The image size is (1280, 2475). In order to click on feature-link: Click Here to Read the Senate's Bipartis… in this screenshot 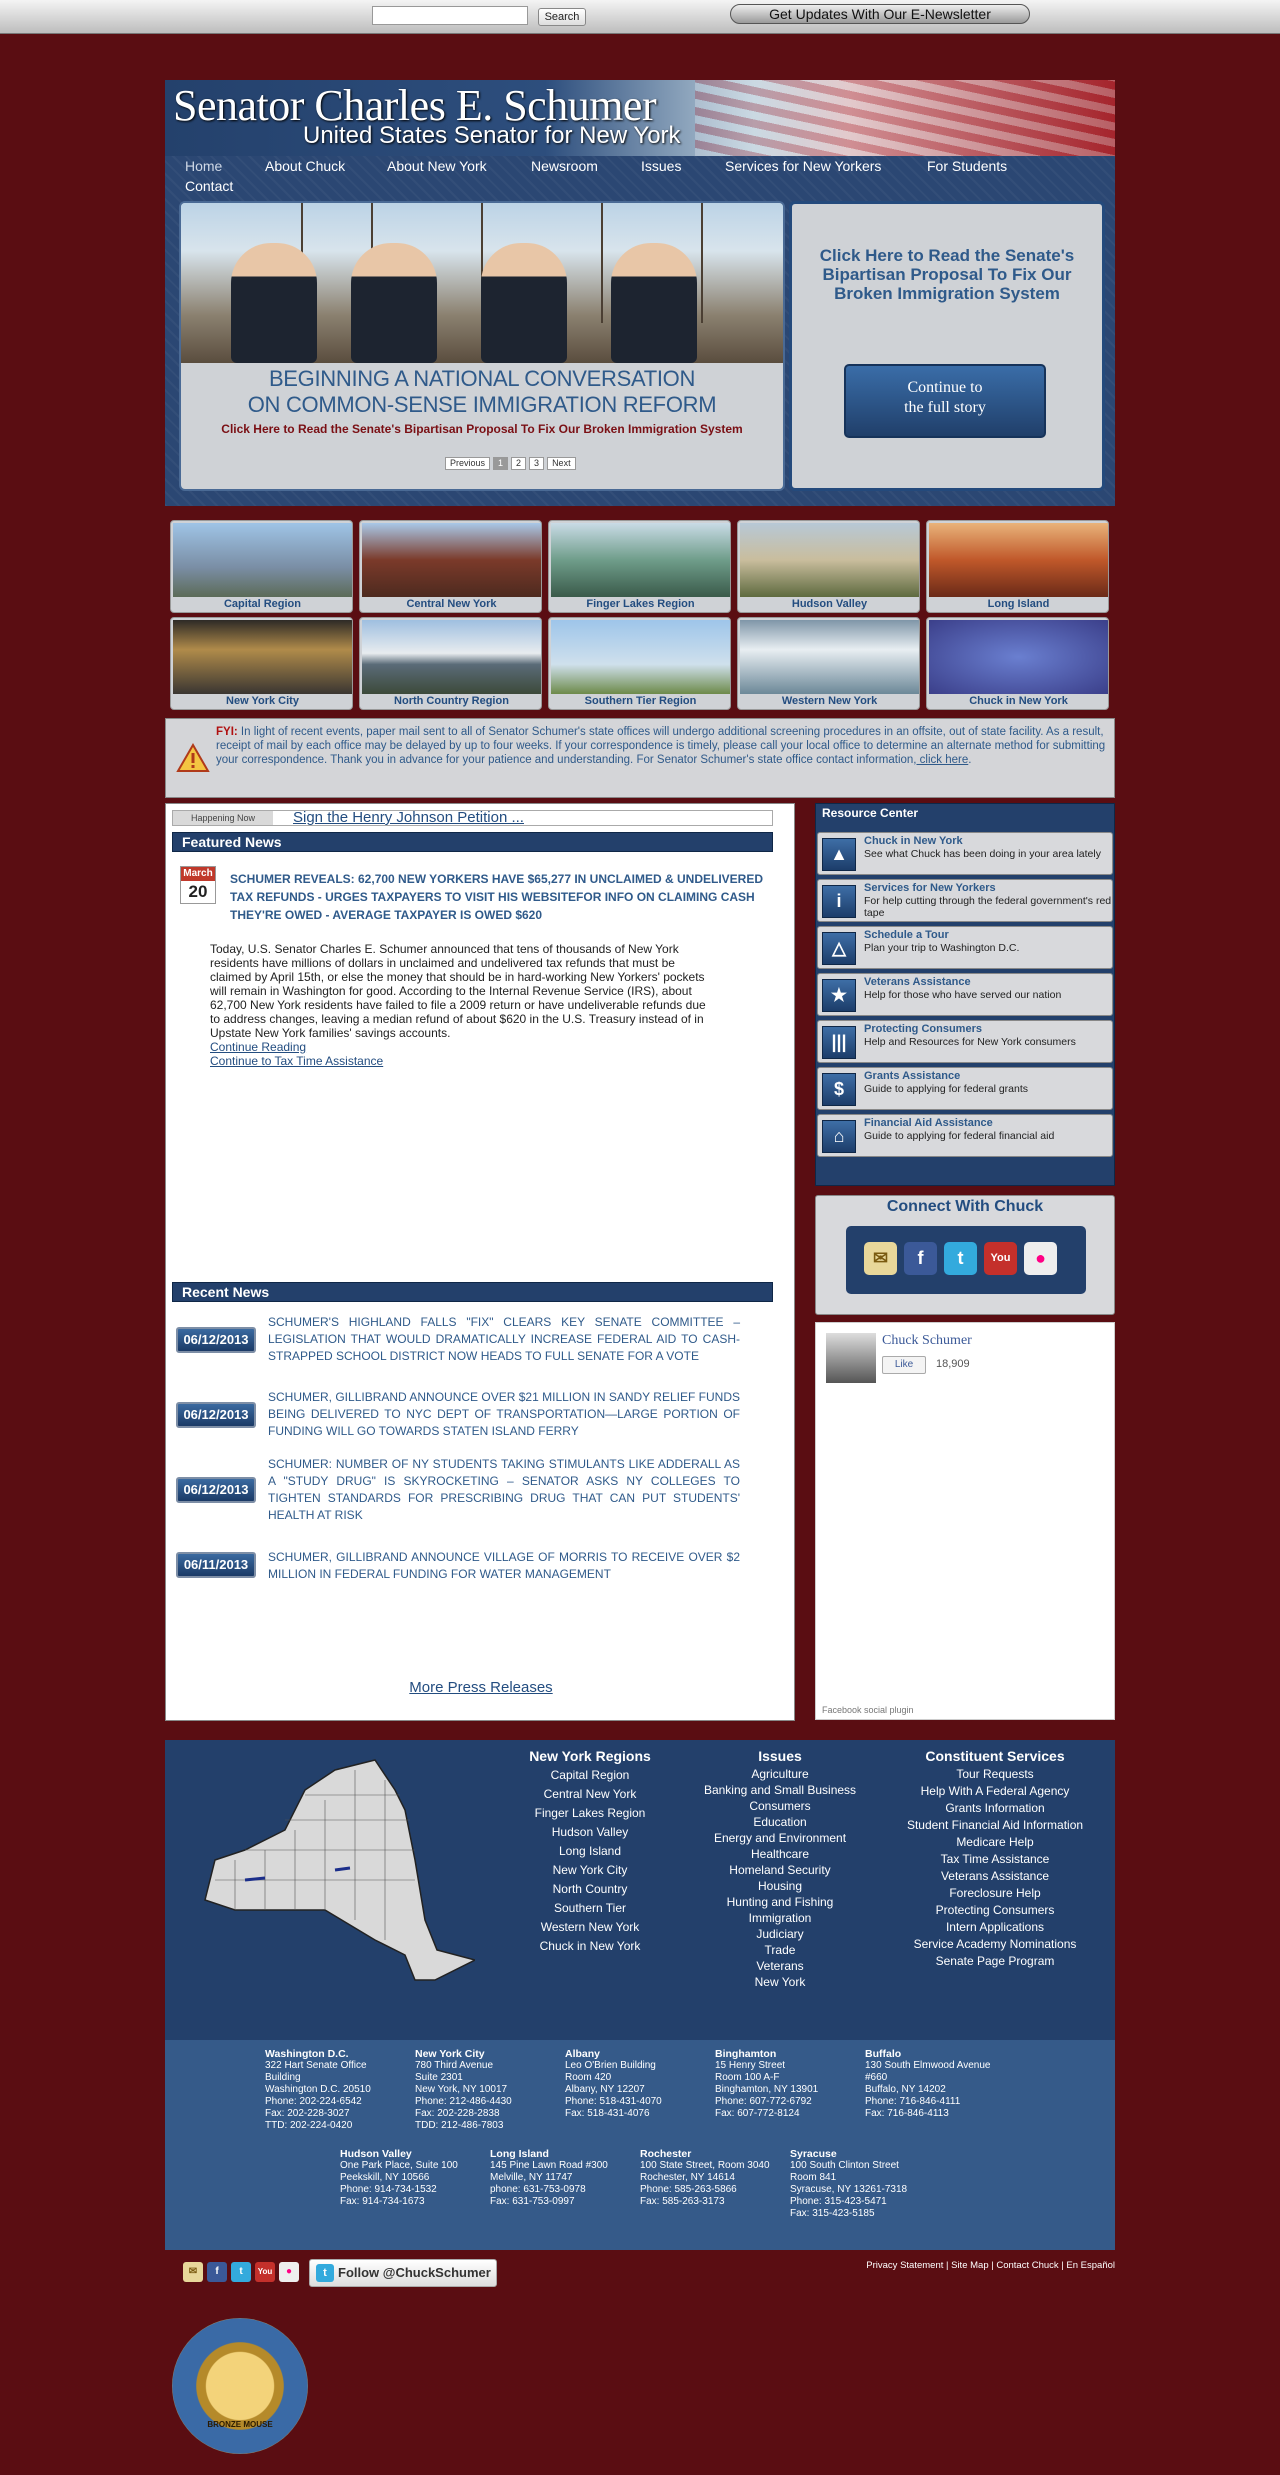, I will do `click(947, 274)`.